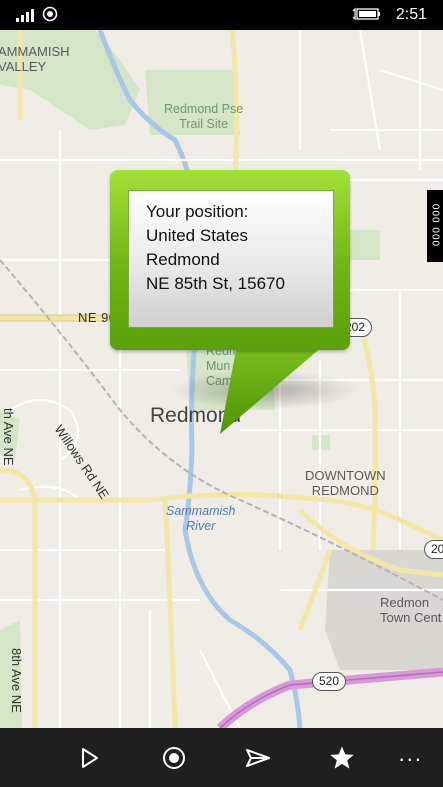 This screenshot has height=787, width=443. I want to click on clock: 2:51, so click(411, 14).